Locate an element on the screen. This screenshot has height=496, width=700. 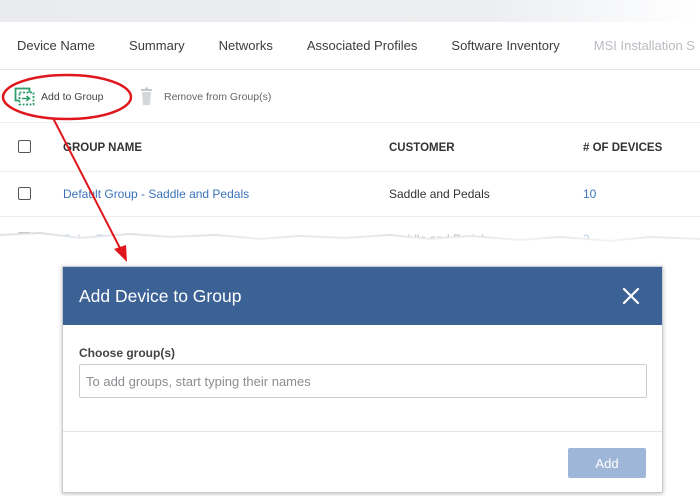
dialog-title: Add Device to Group is located at coordinates (160, 296).